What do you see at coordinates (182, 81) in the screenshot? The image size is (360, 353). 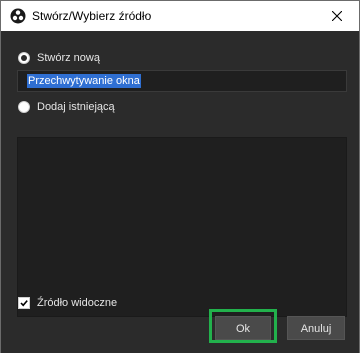 I see `source-name-input: Przechwytywanie okna` at bounding box center [182, 81].